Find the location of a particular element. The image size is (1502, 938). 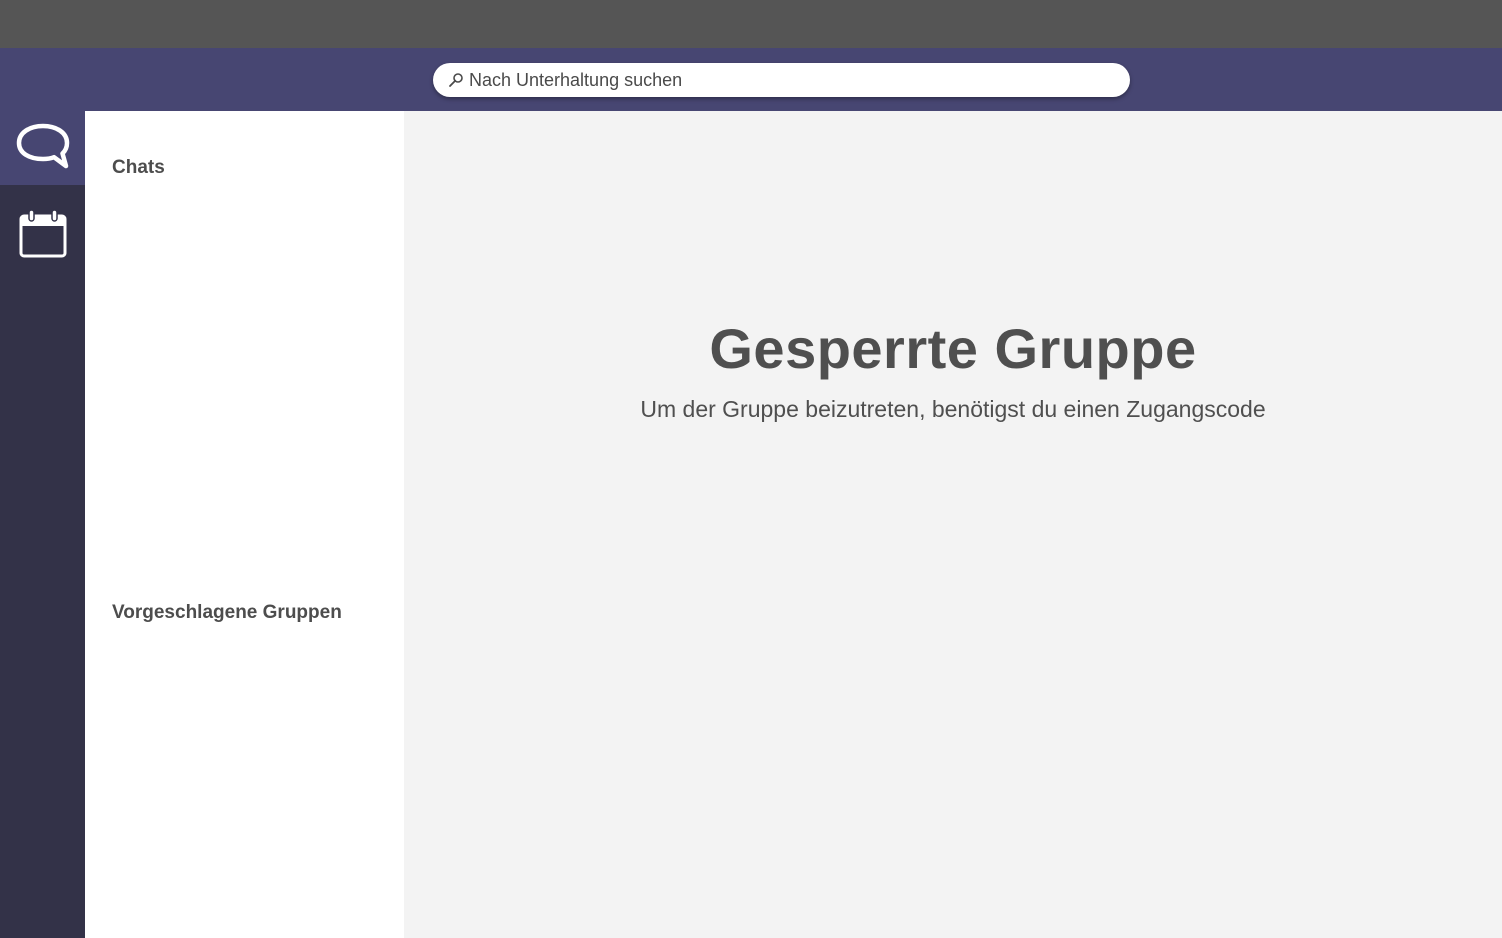

suggested-groups-heading: Vorgeschlagene Gruppen is located at coordinates (227, 612).